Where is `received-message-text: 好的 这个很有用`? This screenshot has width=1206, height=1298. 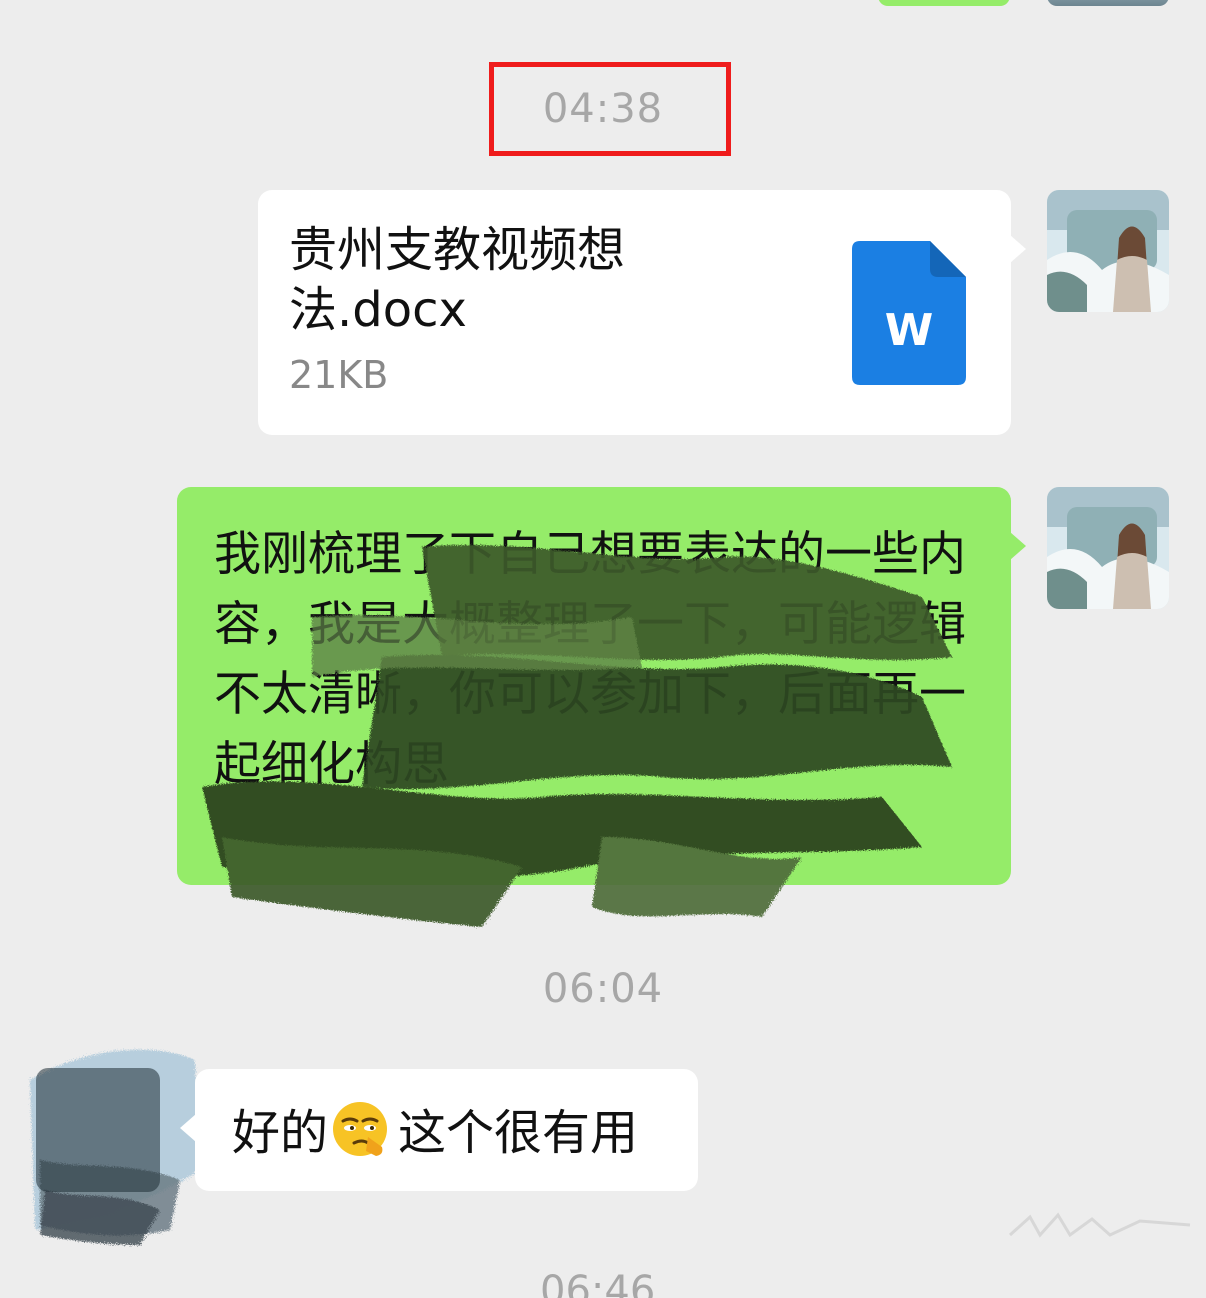
received-message-text: 好的 这个很有用 is located at coordinates (435, 1131).